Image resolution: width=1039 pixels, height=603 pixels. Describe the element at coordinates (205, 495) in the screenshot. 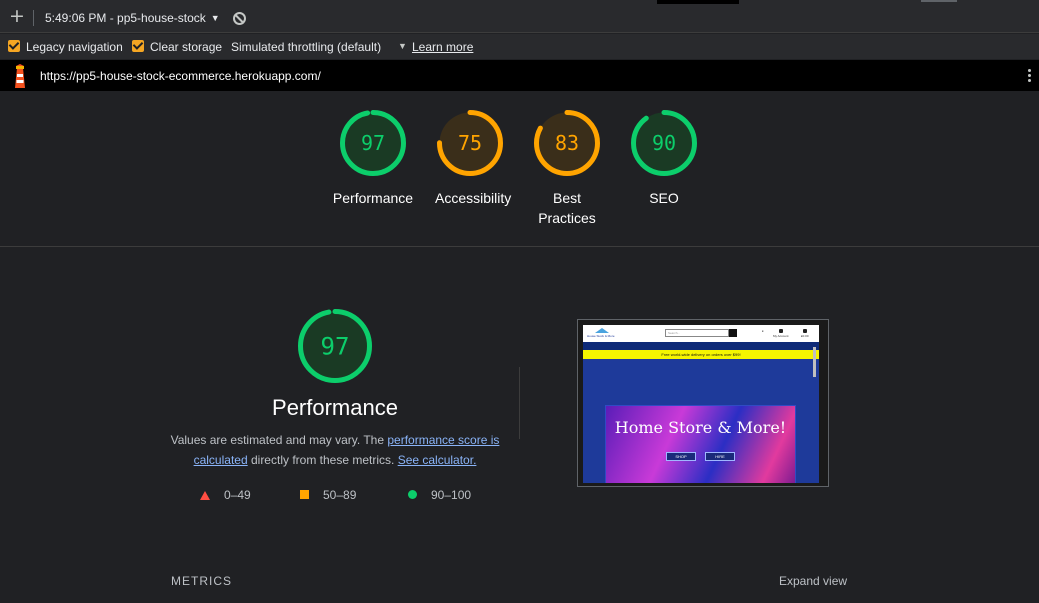

I see `triangle-icon` at that location.